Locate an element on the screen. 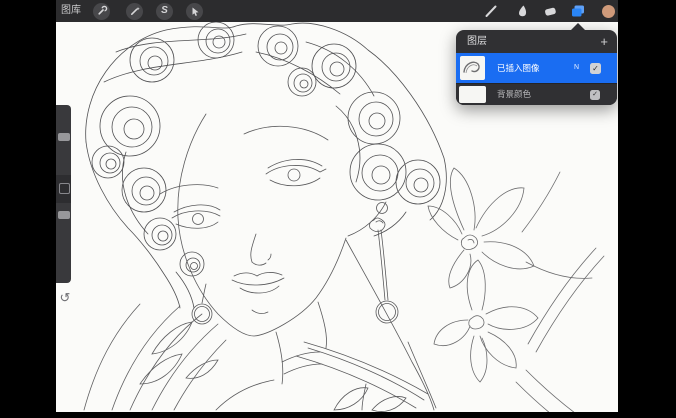 The height and width of the screenshot is (418, 676). top-toolbar: 图库 S is located at coordinates (337, 11).